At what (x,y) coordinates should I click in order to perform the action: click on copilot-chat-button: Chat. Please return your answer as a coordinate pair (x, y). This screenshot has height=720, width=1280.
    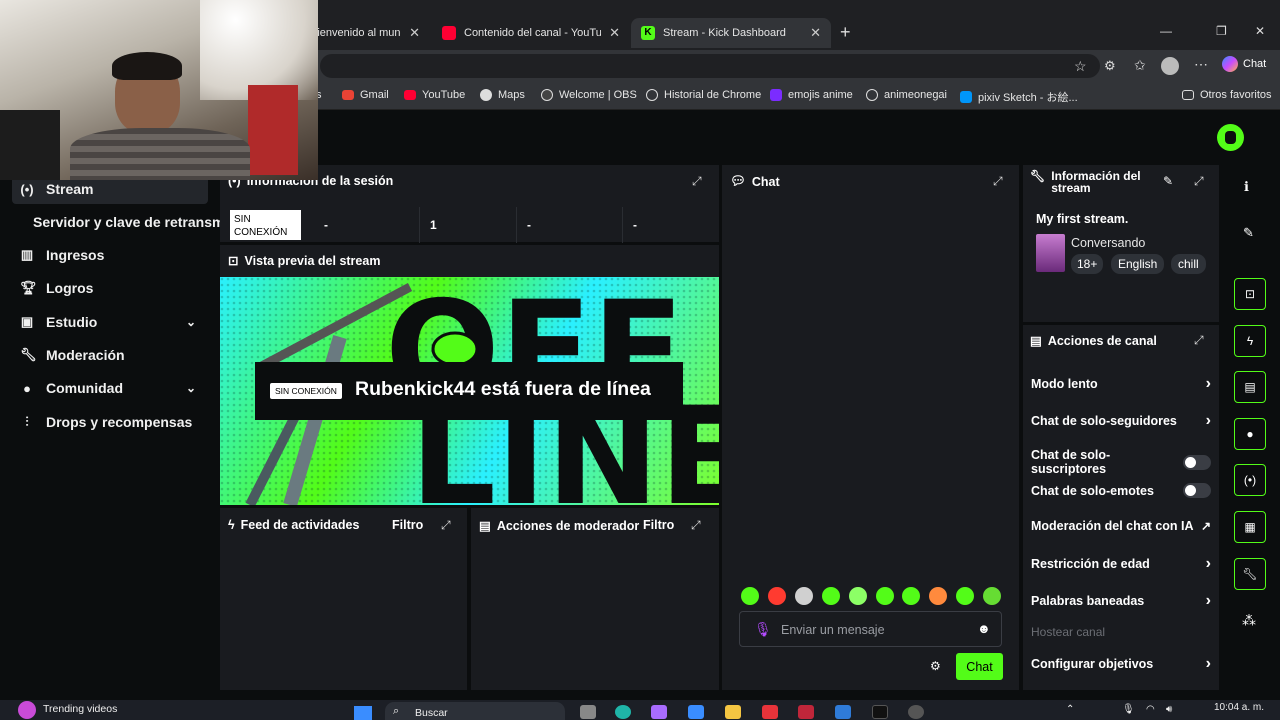
    Looking at the image, I should click on (1244, 64).